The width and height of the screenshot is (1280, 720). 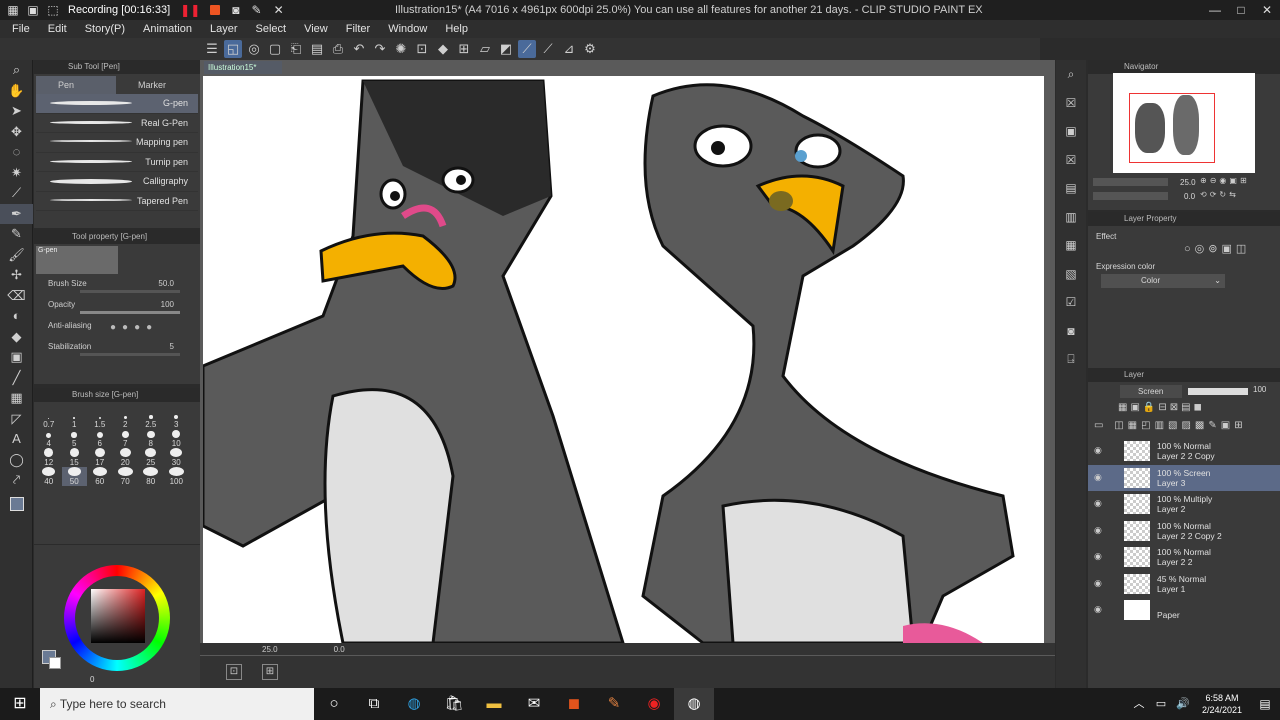 What do you see at coordinates (1225, 180) in the screenshot?
I see `nav-zoom-buttons: ⊕⊖◉▣⊞` at bounding box center [1225, 180].